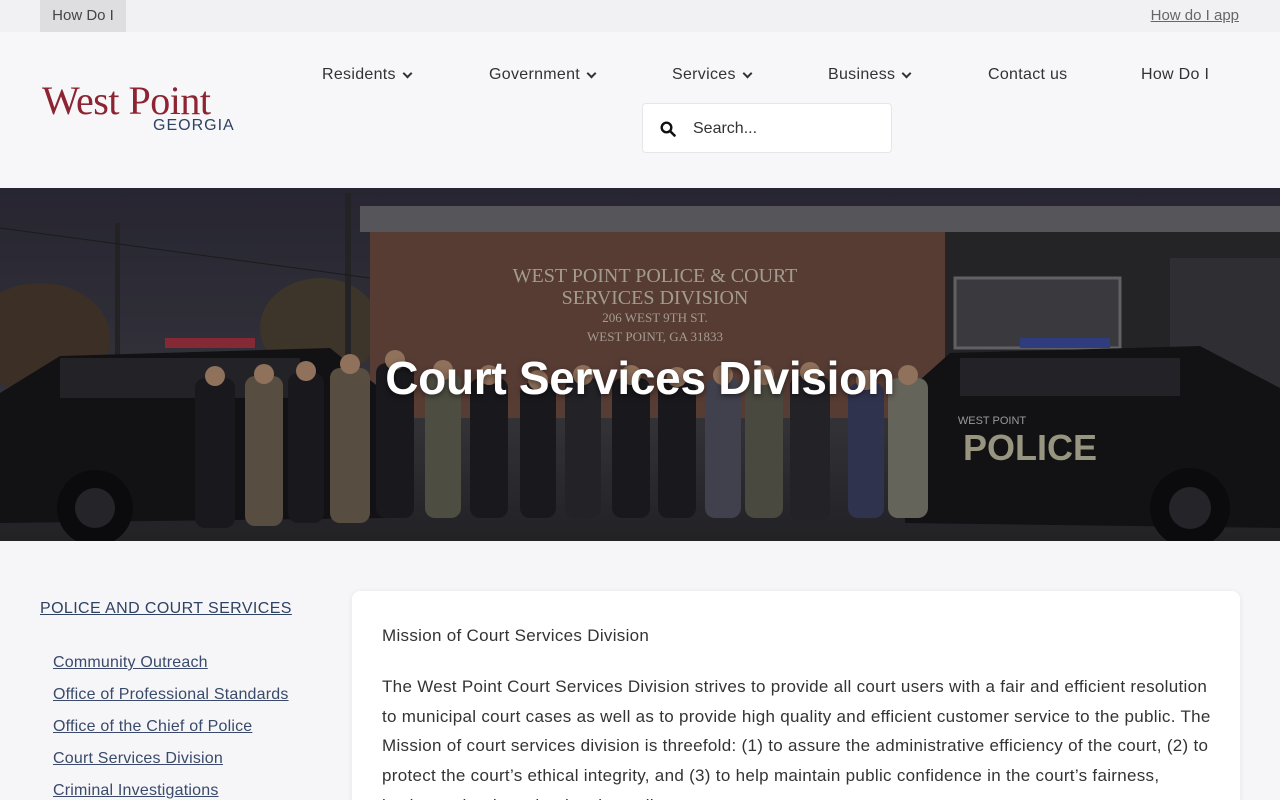 Image resolution: width=1280 pixels, height=800 pixels. I want to click on site-logo: West Point GEORGIA, so click(138, 106).